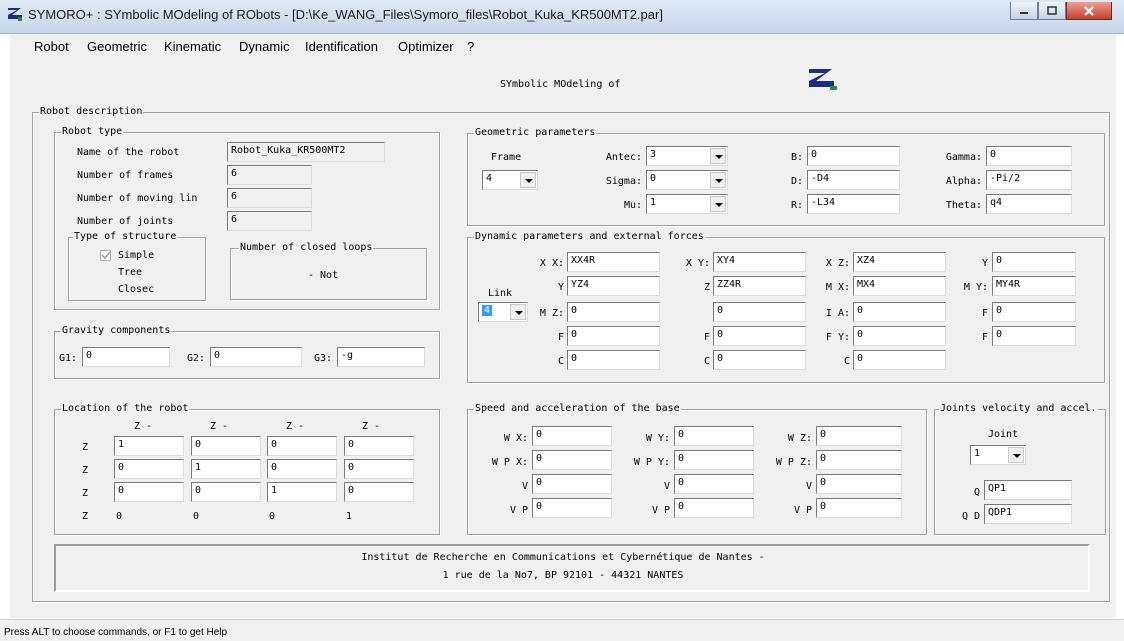 The image size is (1124, 641). What do you see at coordinates (714, 436) in the screenshot?
I see `wy-field: 0` at bounding box center [714, 436].